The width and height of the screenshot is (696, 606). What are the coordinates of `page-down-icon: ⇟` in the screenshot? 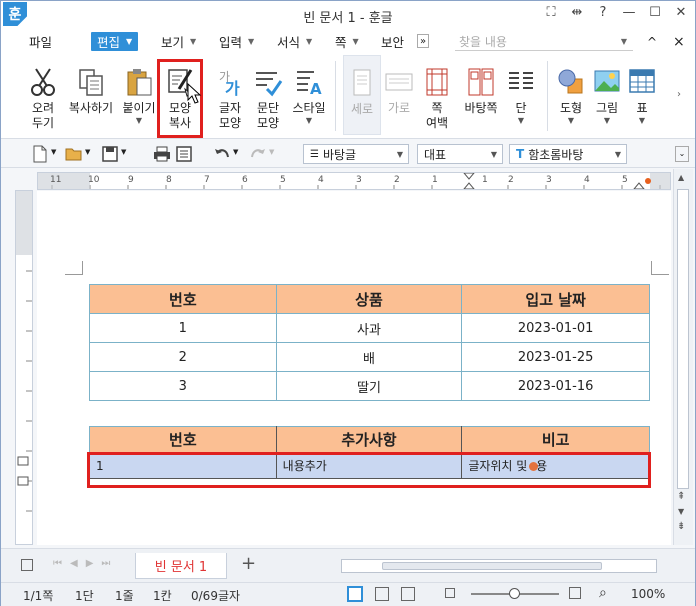 It's located at (681, 526).